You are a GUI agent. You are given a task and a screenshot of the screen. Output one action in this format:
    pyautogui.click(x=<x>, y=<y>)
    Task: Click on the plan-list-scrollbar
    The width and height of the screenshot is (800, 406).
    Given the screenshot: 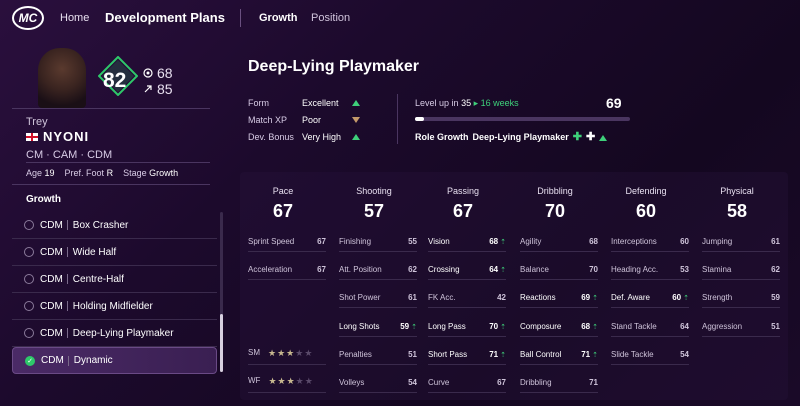 What is the action you would take?
    pyautogui.click(x=221, y=292)
    